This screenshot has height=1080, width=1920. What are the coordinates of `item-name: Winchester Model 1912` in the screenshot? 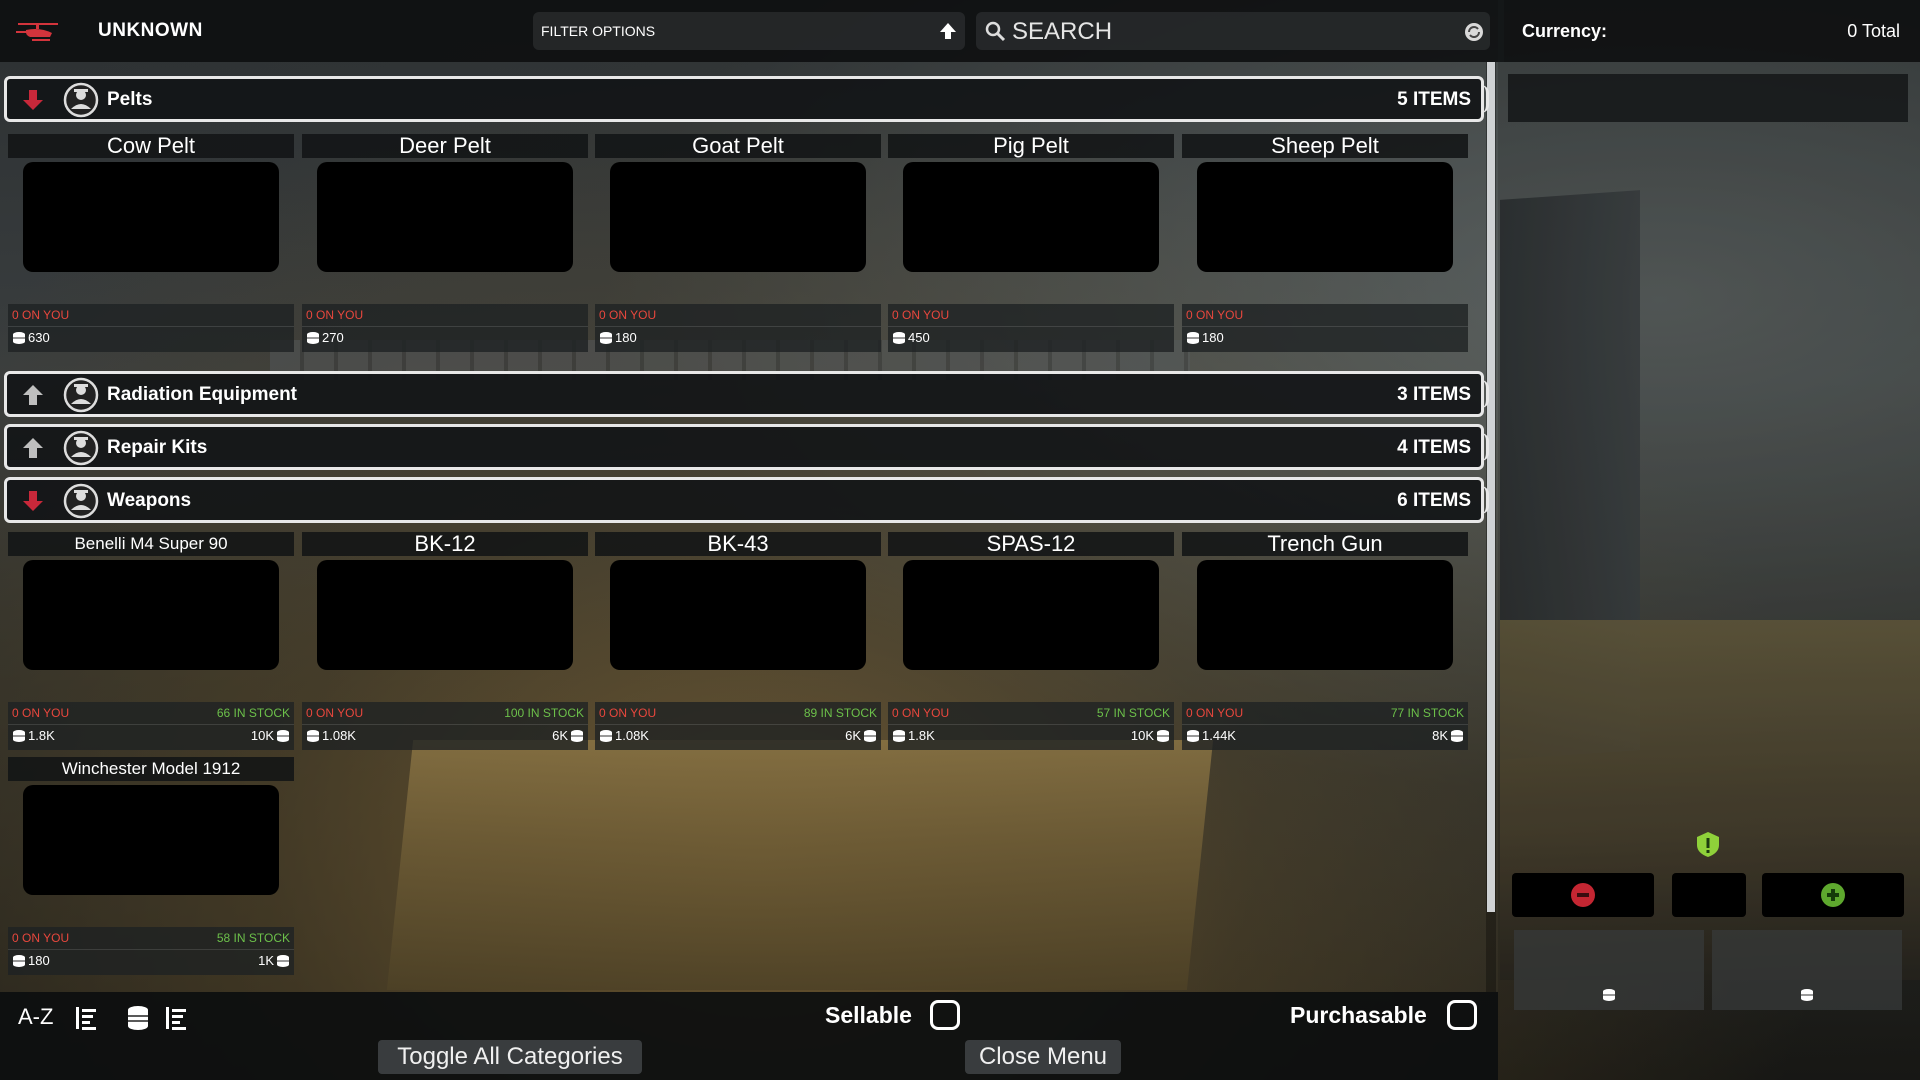 It's located at (151, 769).